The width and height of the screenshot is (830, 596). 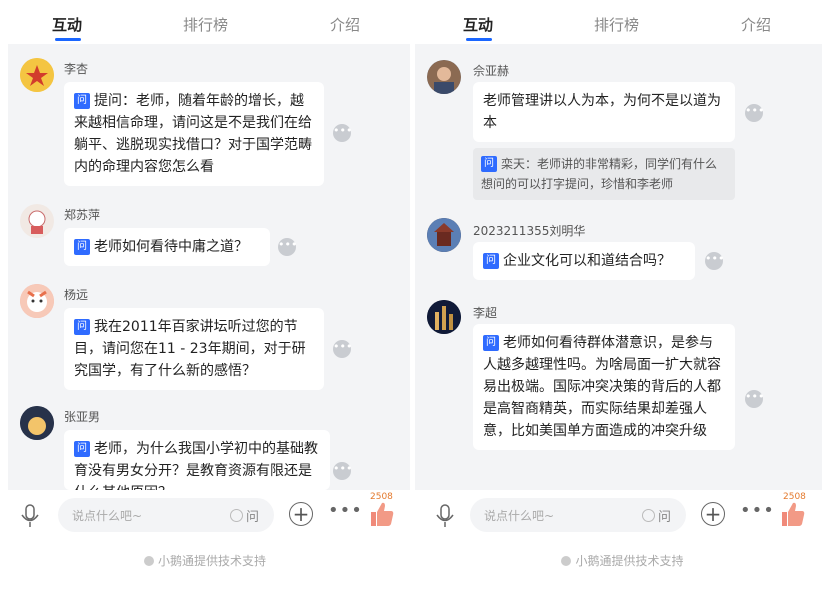 I want to click on question-text: 老师如何看待中庸之道？, so click(x=171, y=247).